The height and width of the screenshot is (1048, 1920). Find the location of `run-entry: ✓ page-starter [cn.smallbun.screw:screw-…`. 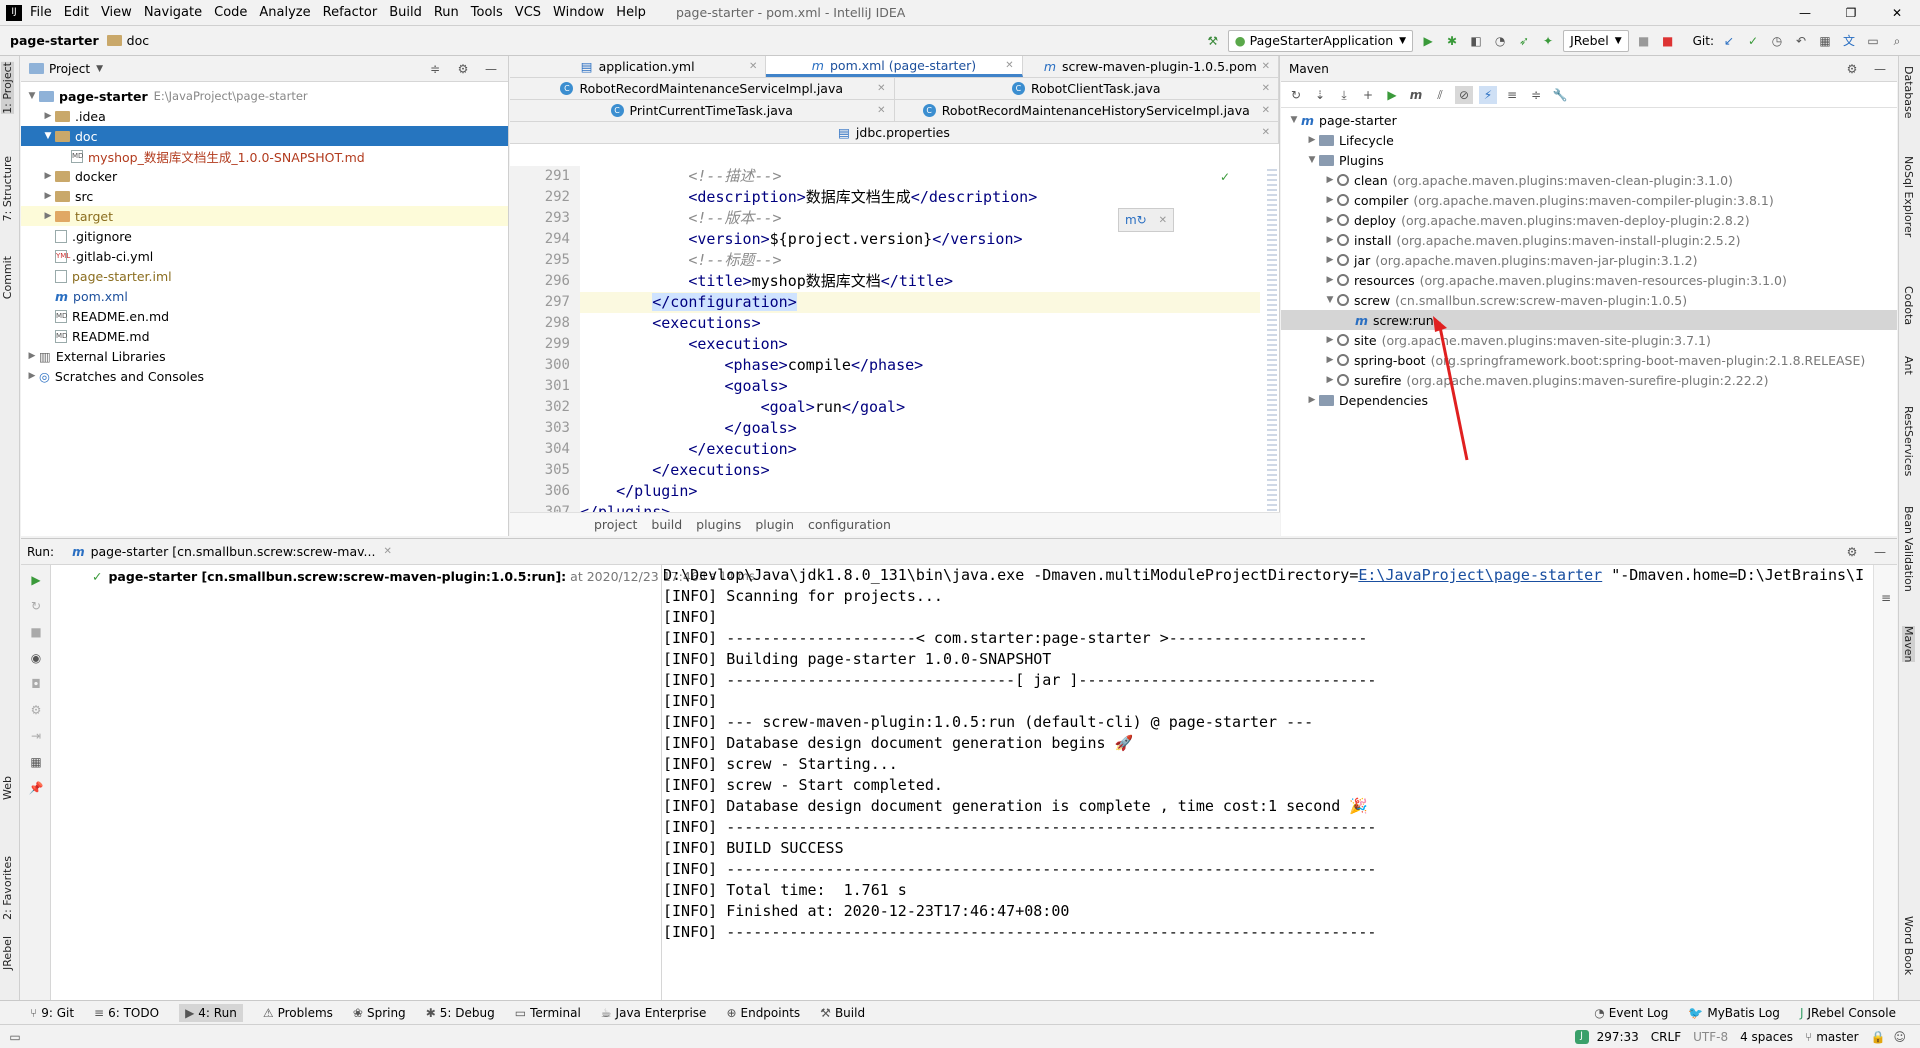

run-entry: ✓ page-starter [cn.smallbun.screw:screw-… is located at coordinates (403, 576).